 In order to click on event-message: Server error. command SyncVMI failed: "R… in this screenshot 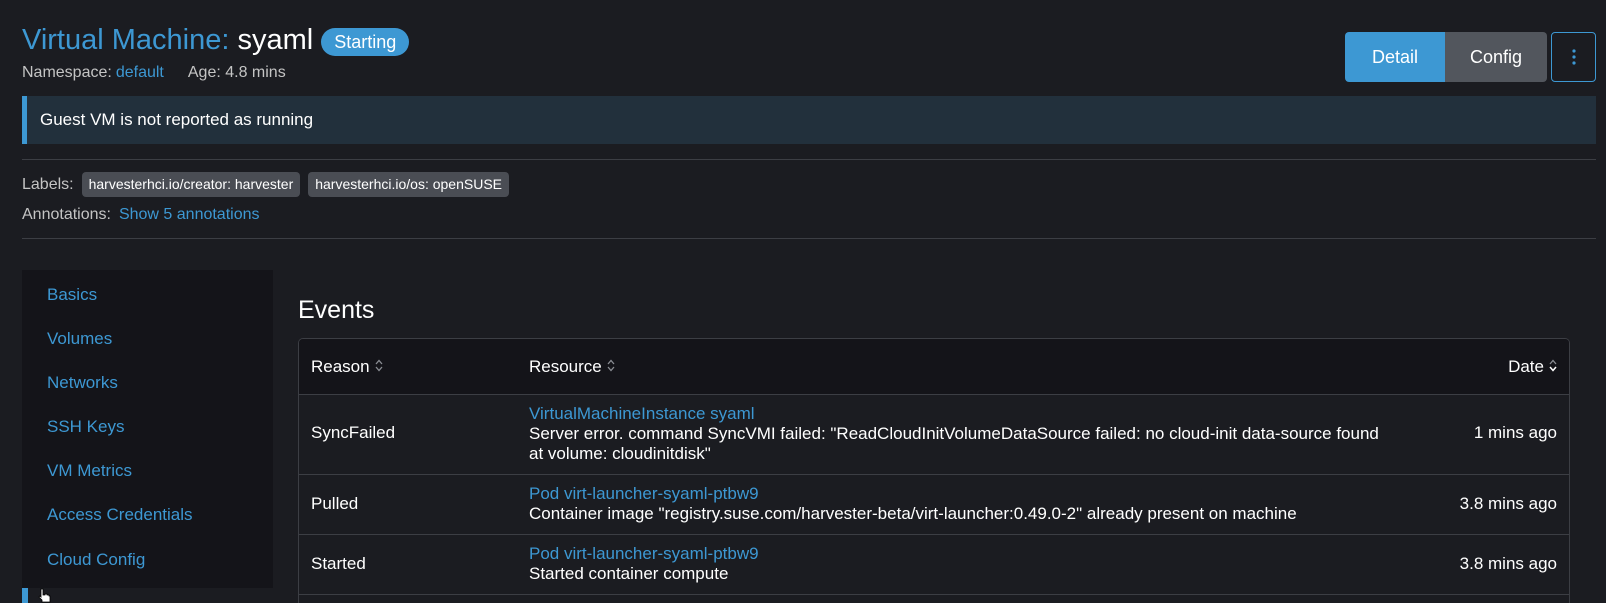, I will do `click(954, 433)`.